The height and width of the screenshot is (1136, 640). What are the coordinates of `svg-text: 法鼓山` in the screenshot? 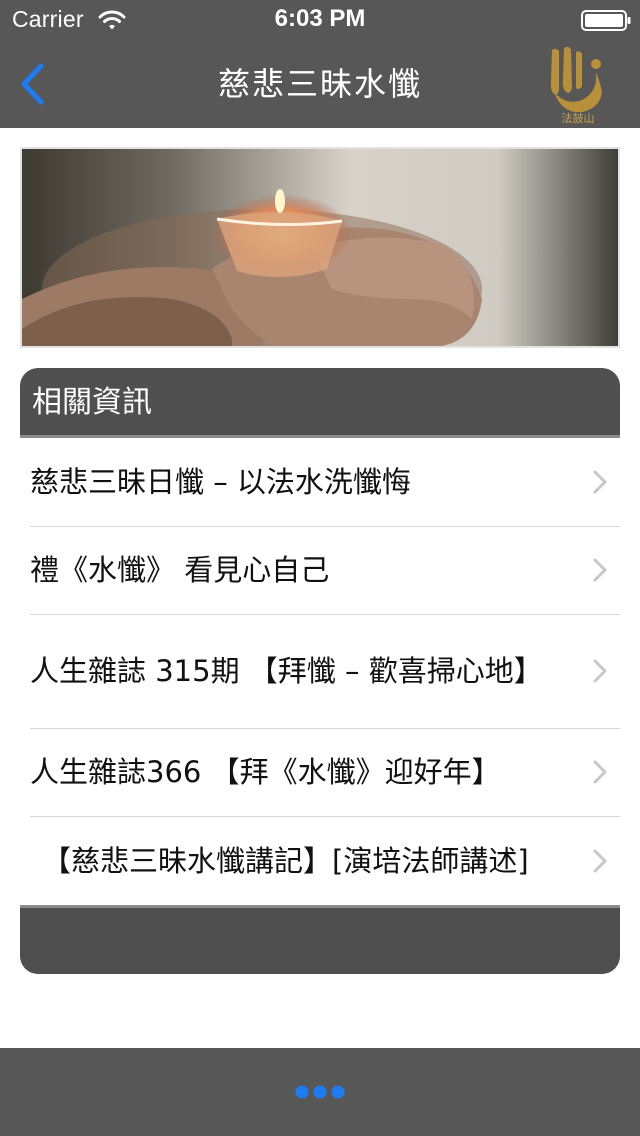 It's located at (578, 117).